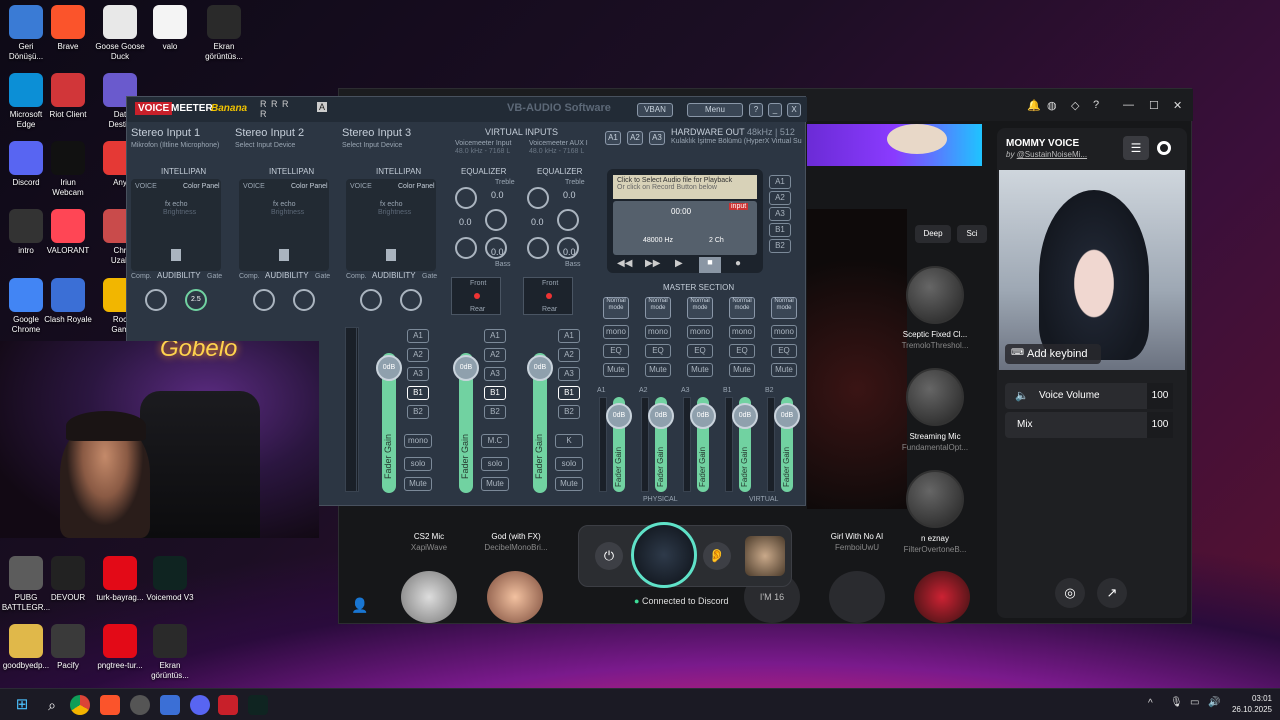 This screenshot has height=720, width=1280. I want to click on bus-b1-eq-button: EQ, so click(742, 351).